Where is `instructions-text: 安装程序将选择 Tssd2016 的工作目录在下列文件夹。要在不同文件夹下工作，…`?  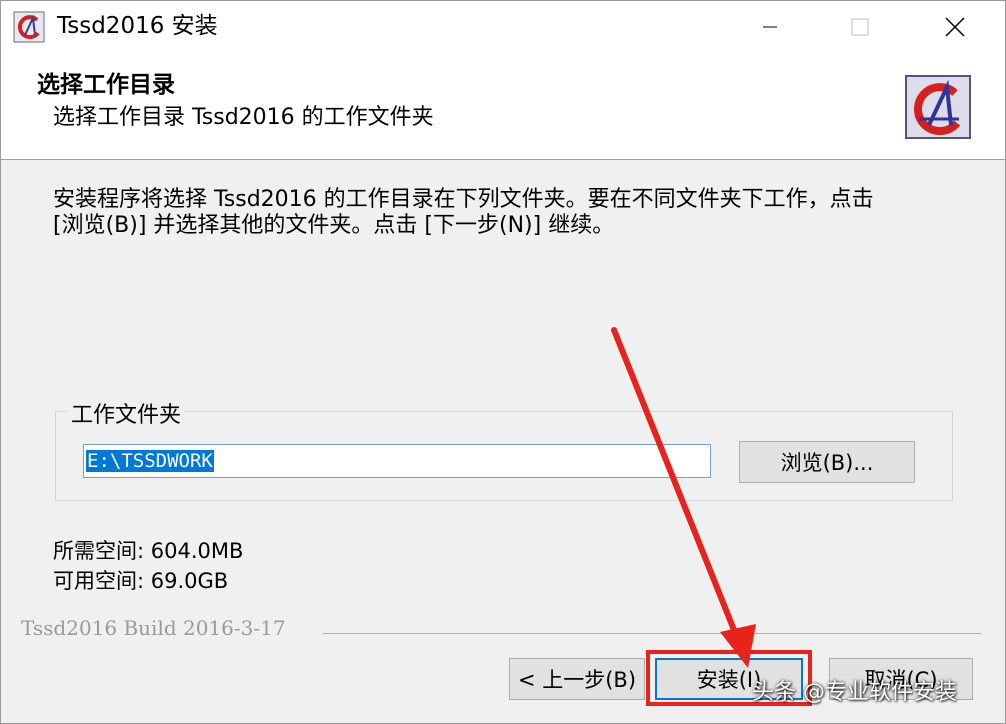
instructions-text: 安装程序将选择 Tssd2016 的工作目录在下列文件夹。要在不同文件夹下工作，… is located at coordinates (463, 212).